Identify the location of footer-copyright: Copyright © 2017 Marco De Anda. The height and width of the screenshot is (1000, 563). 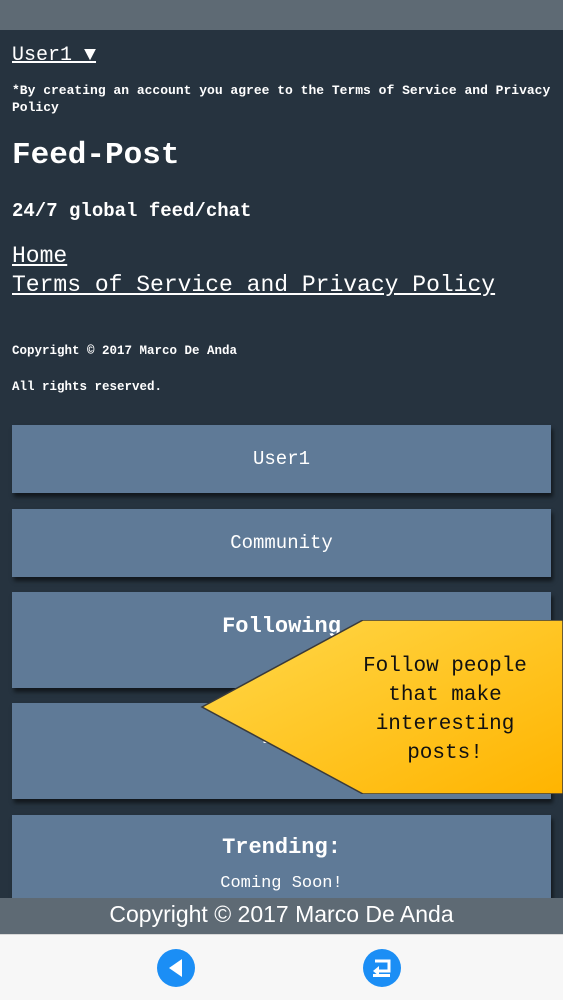
(281, 916).